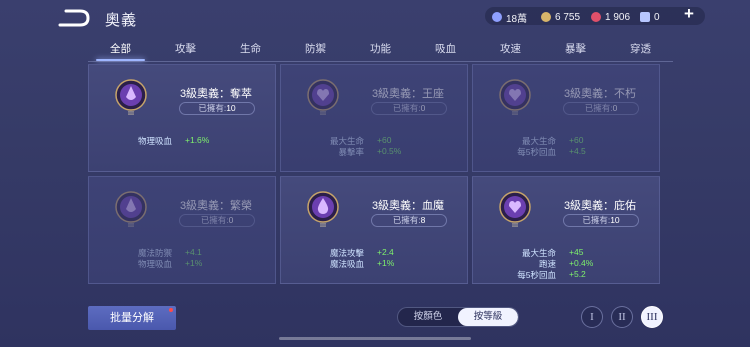 The height and width of the screenshot is (347, 750). What do you see at coordinates (216, 94) in the screenshot?
I see `arcana-name: 3級奧義：奪萃` at bounding box center [216, 94].